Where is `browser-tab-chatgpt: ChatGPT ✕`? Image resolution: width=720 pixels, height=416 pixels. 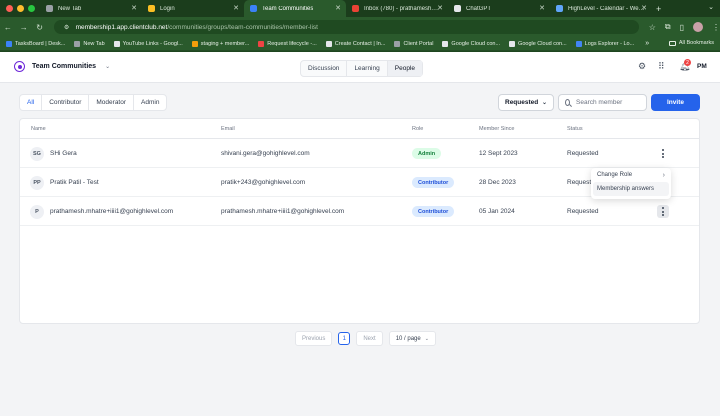
browser-tab-chatgpt: ChatGPT ✕ is located at coordinates (499, 8).